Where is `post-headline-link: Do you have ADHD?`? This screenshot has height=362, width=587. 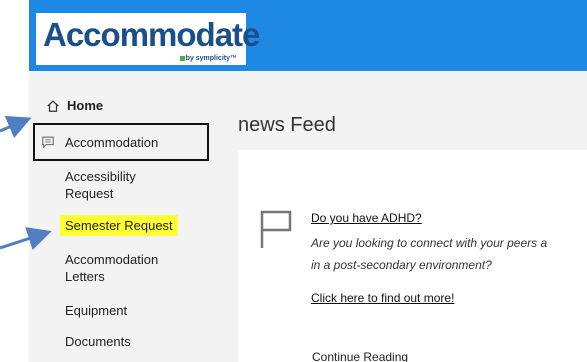 post-headline-link: Do you have ADHD? is located at coordinates (366, 218).